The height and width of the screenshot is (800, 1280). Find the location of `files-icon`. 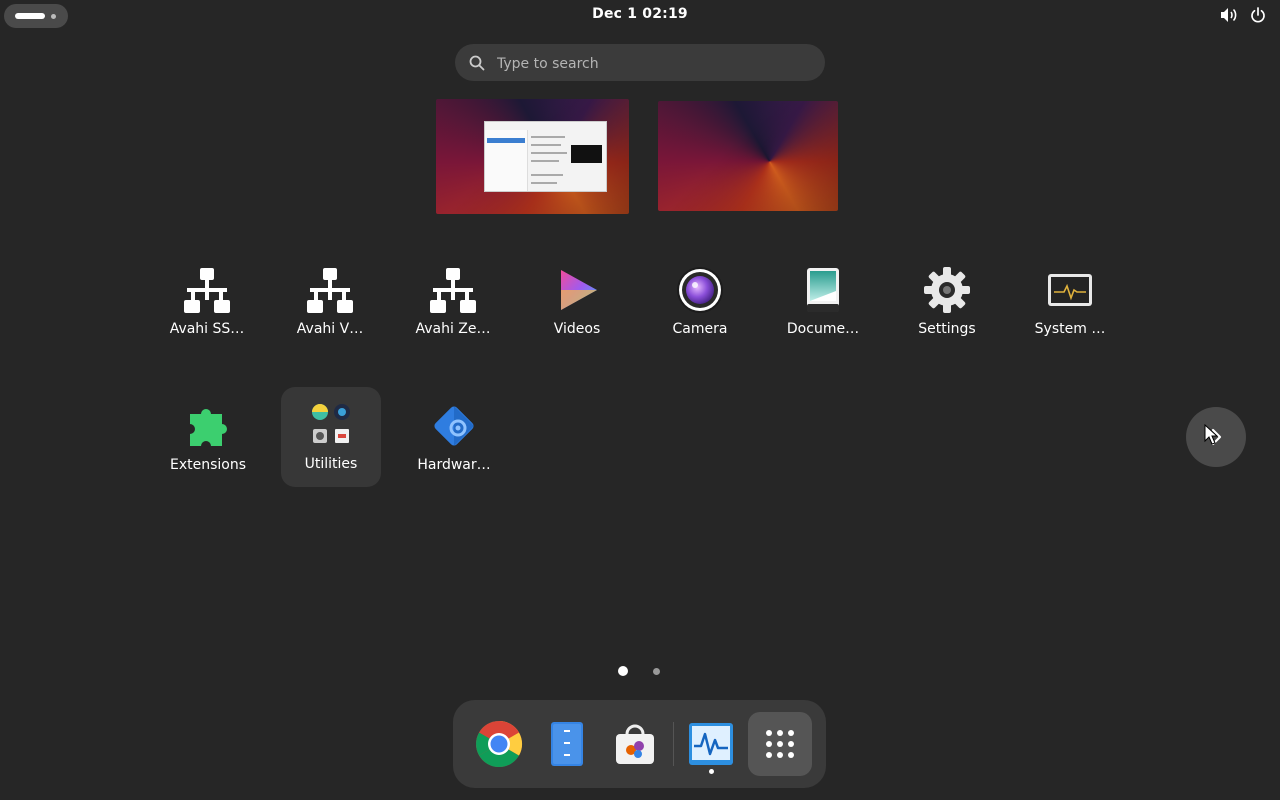

files-icon is located at coordinates (567, 744).